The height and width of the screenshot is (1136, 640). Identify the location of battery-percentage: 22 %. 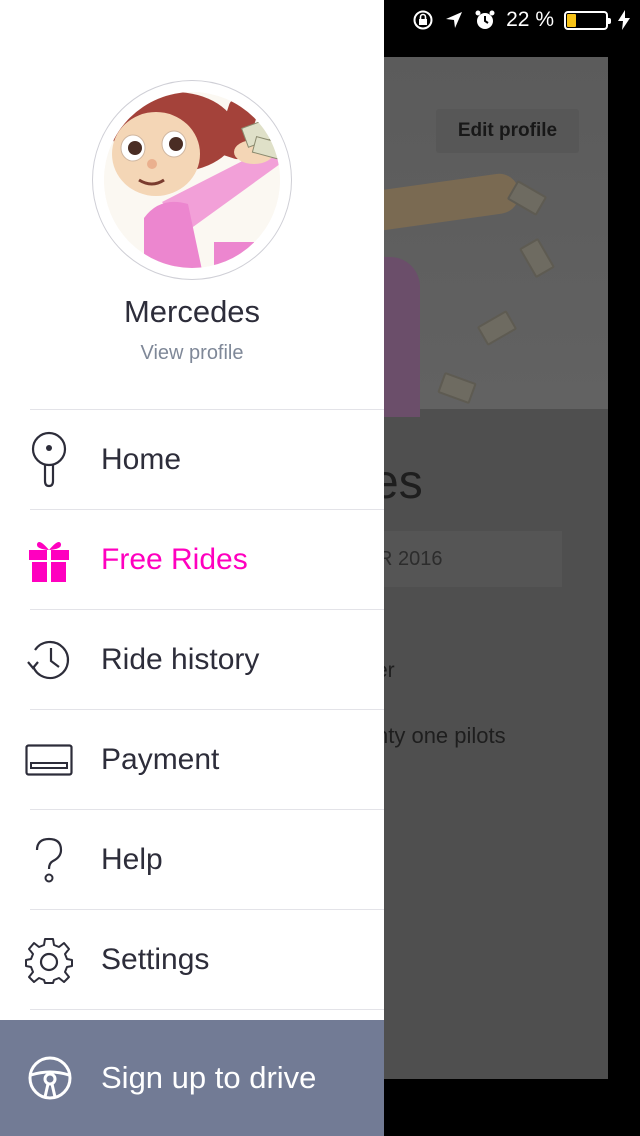
(530, 19).